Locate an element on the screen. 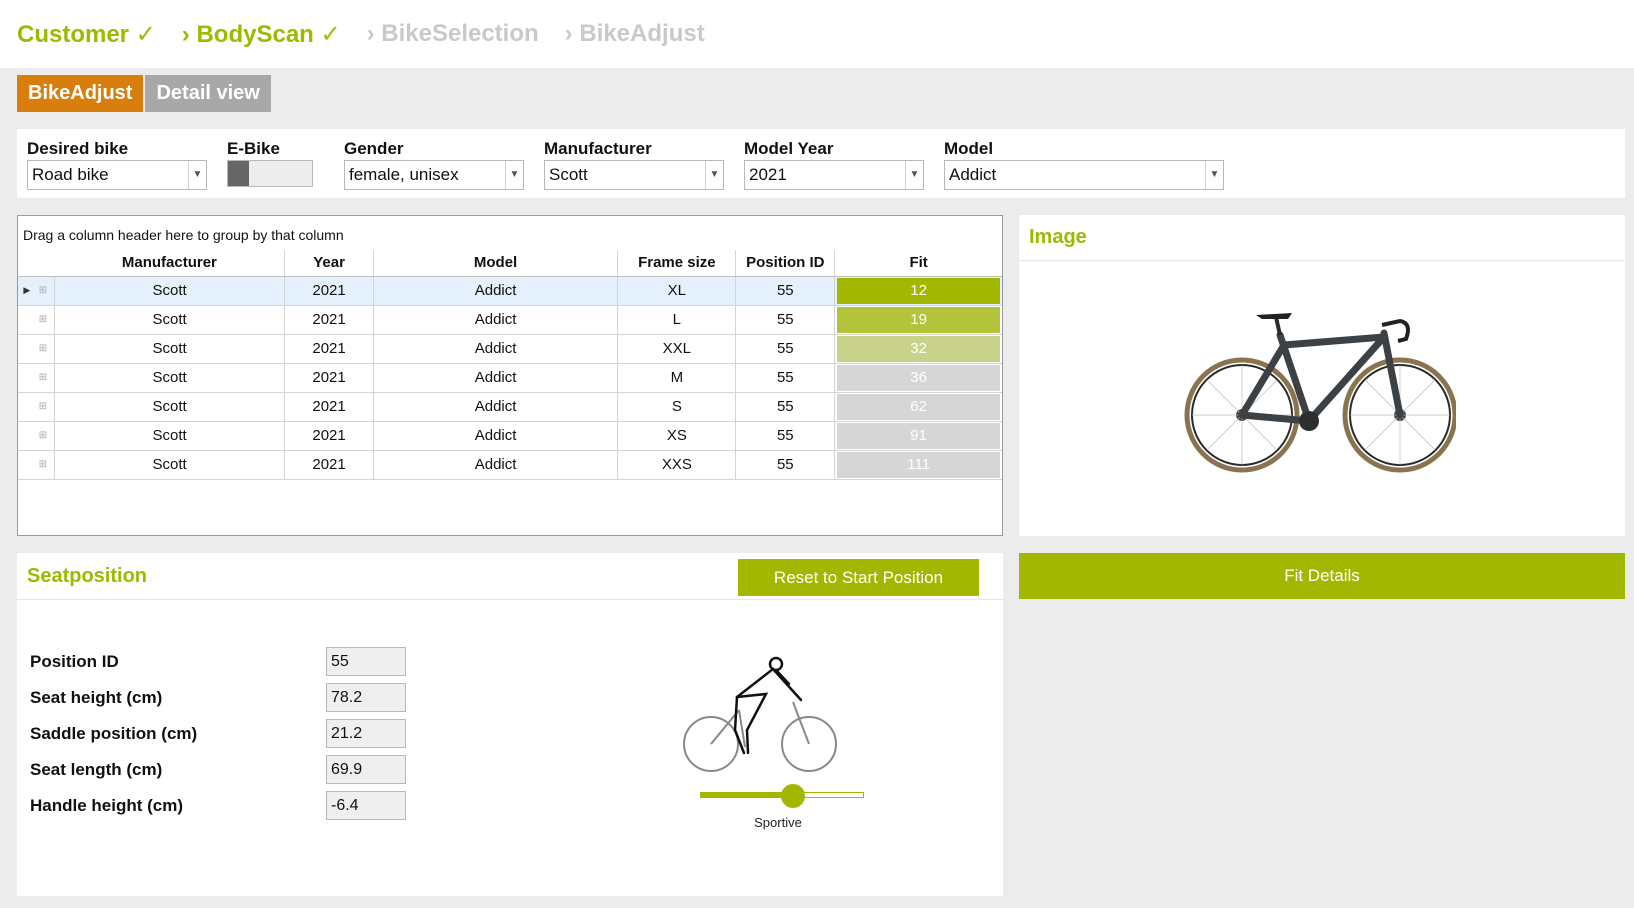 The image size is (1634, 908). table-row: ⊞ Scott 2021 Addict M 55 36 is located at coordinates (510, 378).